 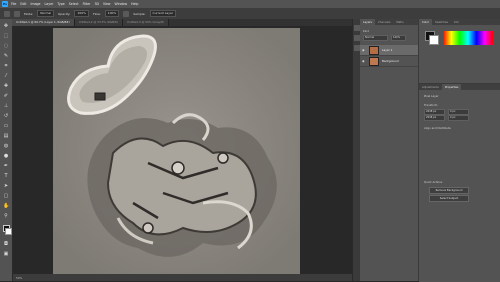 I want to click on tab-color: Color, so click(x=426, y=22).